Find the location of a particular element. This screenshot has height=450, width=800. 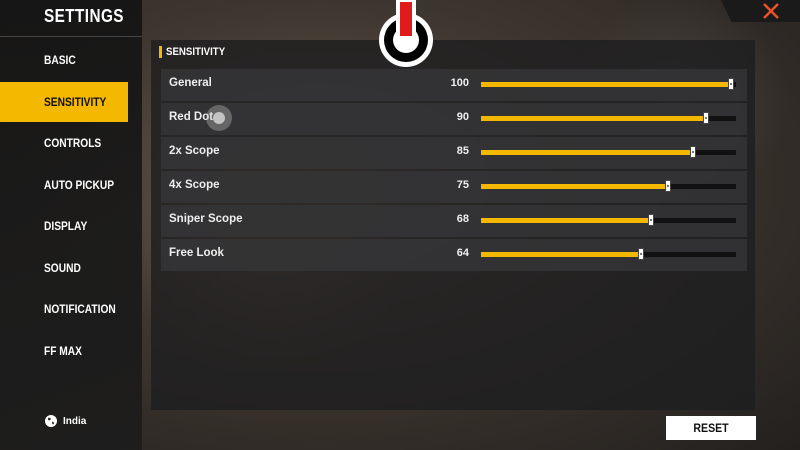

sidebar-item-label: DISPLAY is located at coordinates (66, 226).